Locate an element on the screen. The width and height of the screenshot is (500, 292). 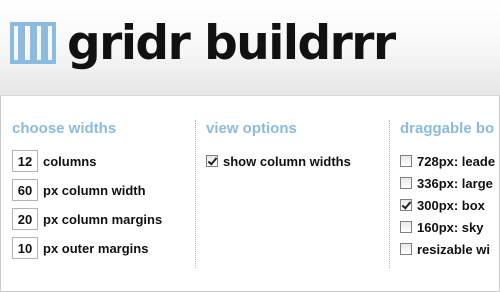
box-300-option: 300px: box is located at coordinates (450, 205).